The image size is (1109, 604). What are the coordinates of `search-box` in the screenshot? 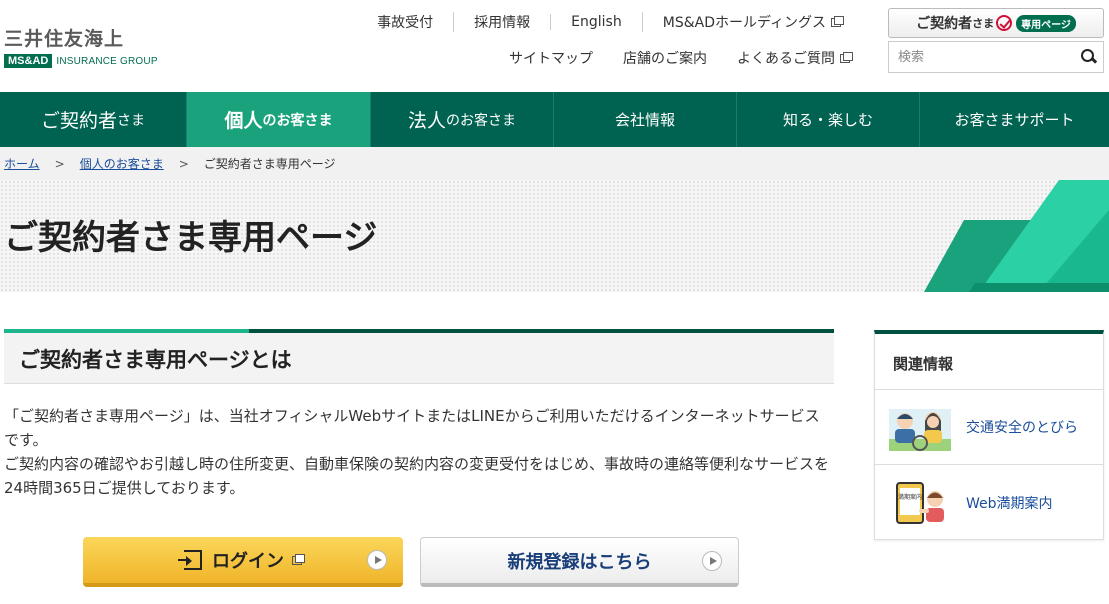 It's located at (996, 57).